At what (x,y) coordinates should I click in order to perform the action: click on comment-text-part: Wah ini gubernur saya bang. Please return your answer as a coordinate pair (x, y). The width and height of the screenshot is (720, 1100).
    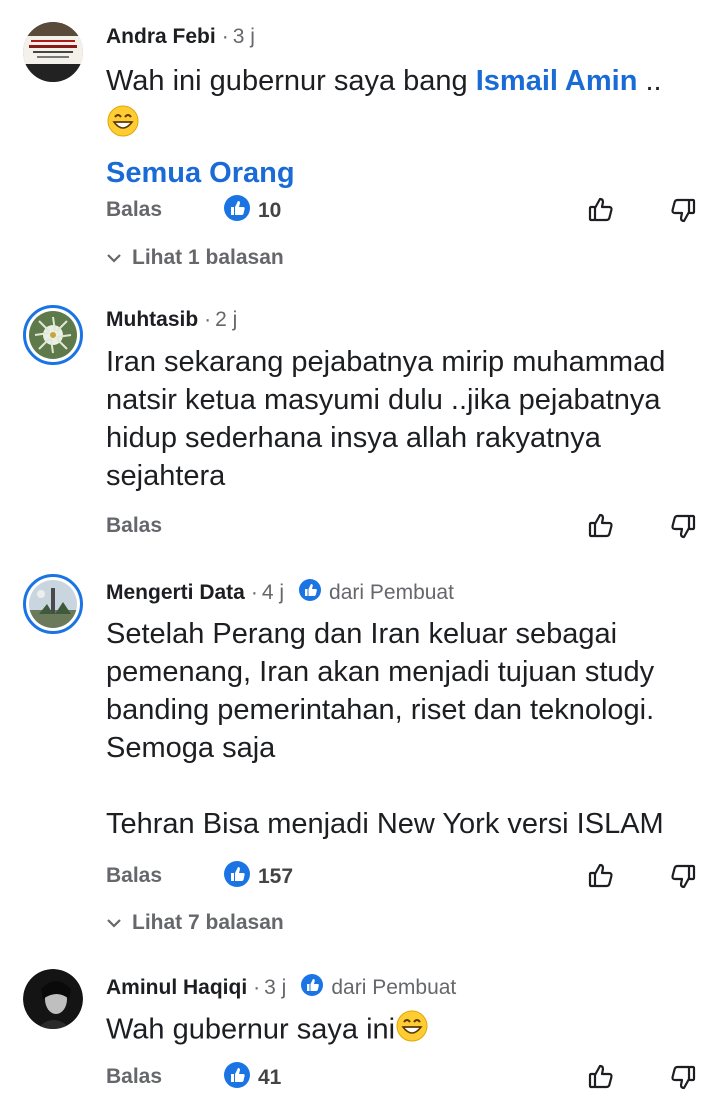
    Looking at the image, I should click on (291, 81).